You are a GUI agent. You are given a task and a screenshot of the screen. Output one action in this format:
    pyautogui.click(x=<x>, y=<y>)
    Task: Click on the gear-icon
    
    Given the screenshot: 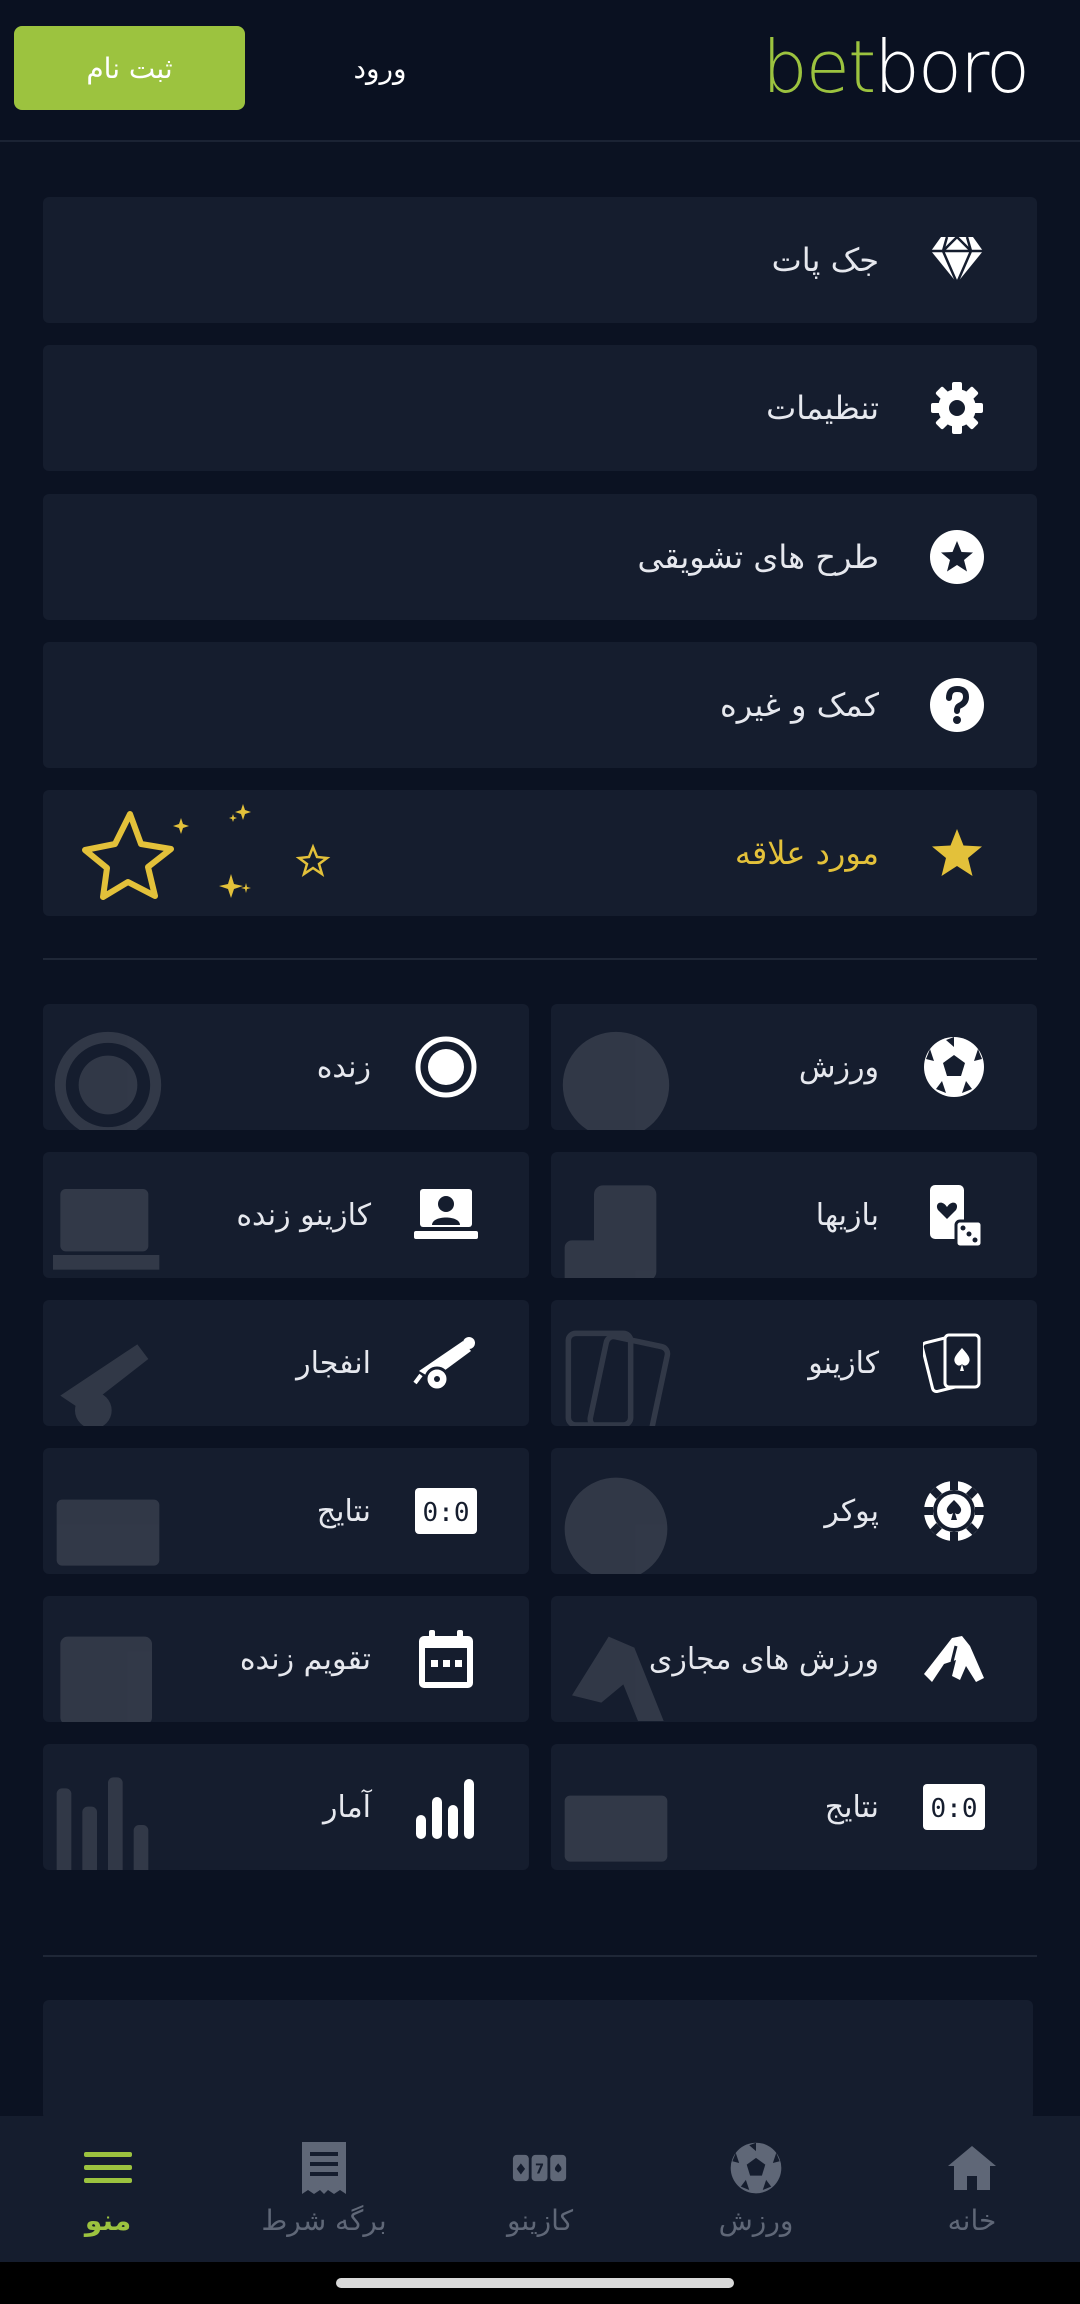 What is the action you would take?
    pyautogui.click(x=957, y=408)
    